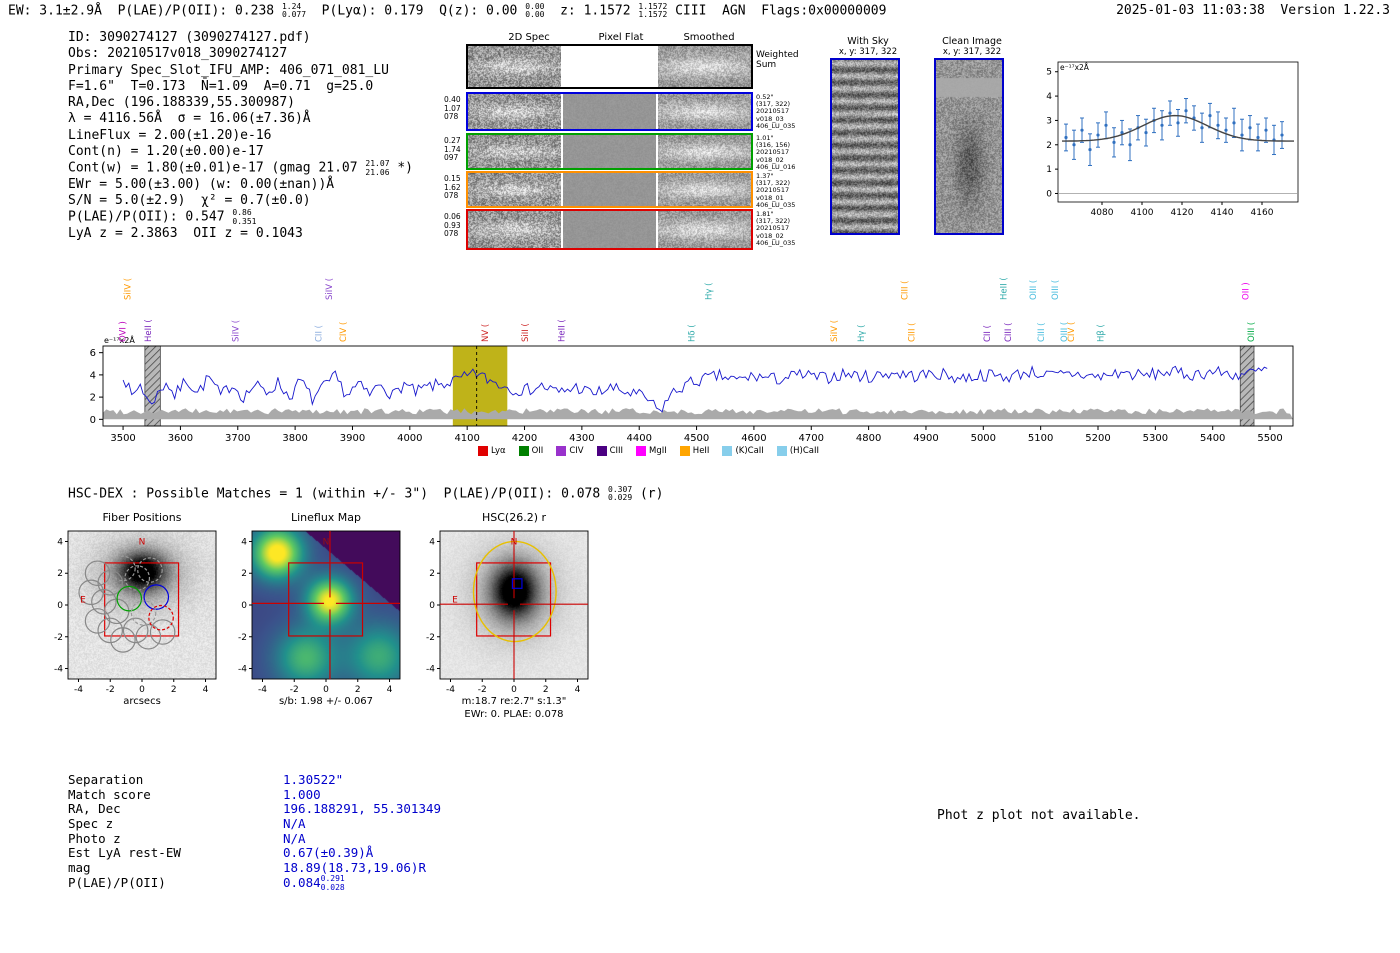  What do you see at coordinates (972, 41) in the screenshot?
I see `sky-panel-title: Clean Image` at bounding box center [972, 41].